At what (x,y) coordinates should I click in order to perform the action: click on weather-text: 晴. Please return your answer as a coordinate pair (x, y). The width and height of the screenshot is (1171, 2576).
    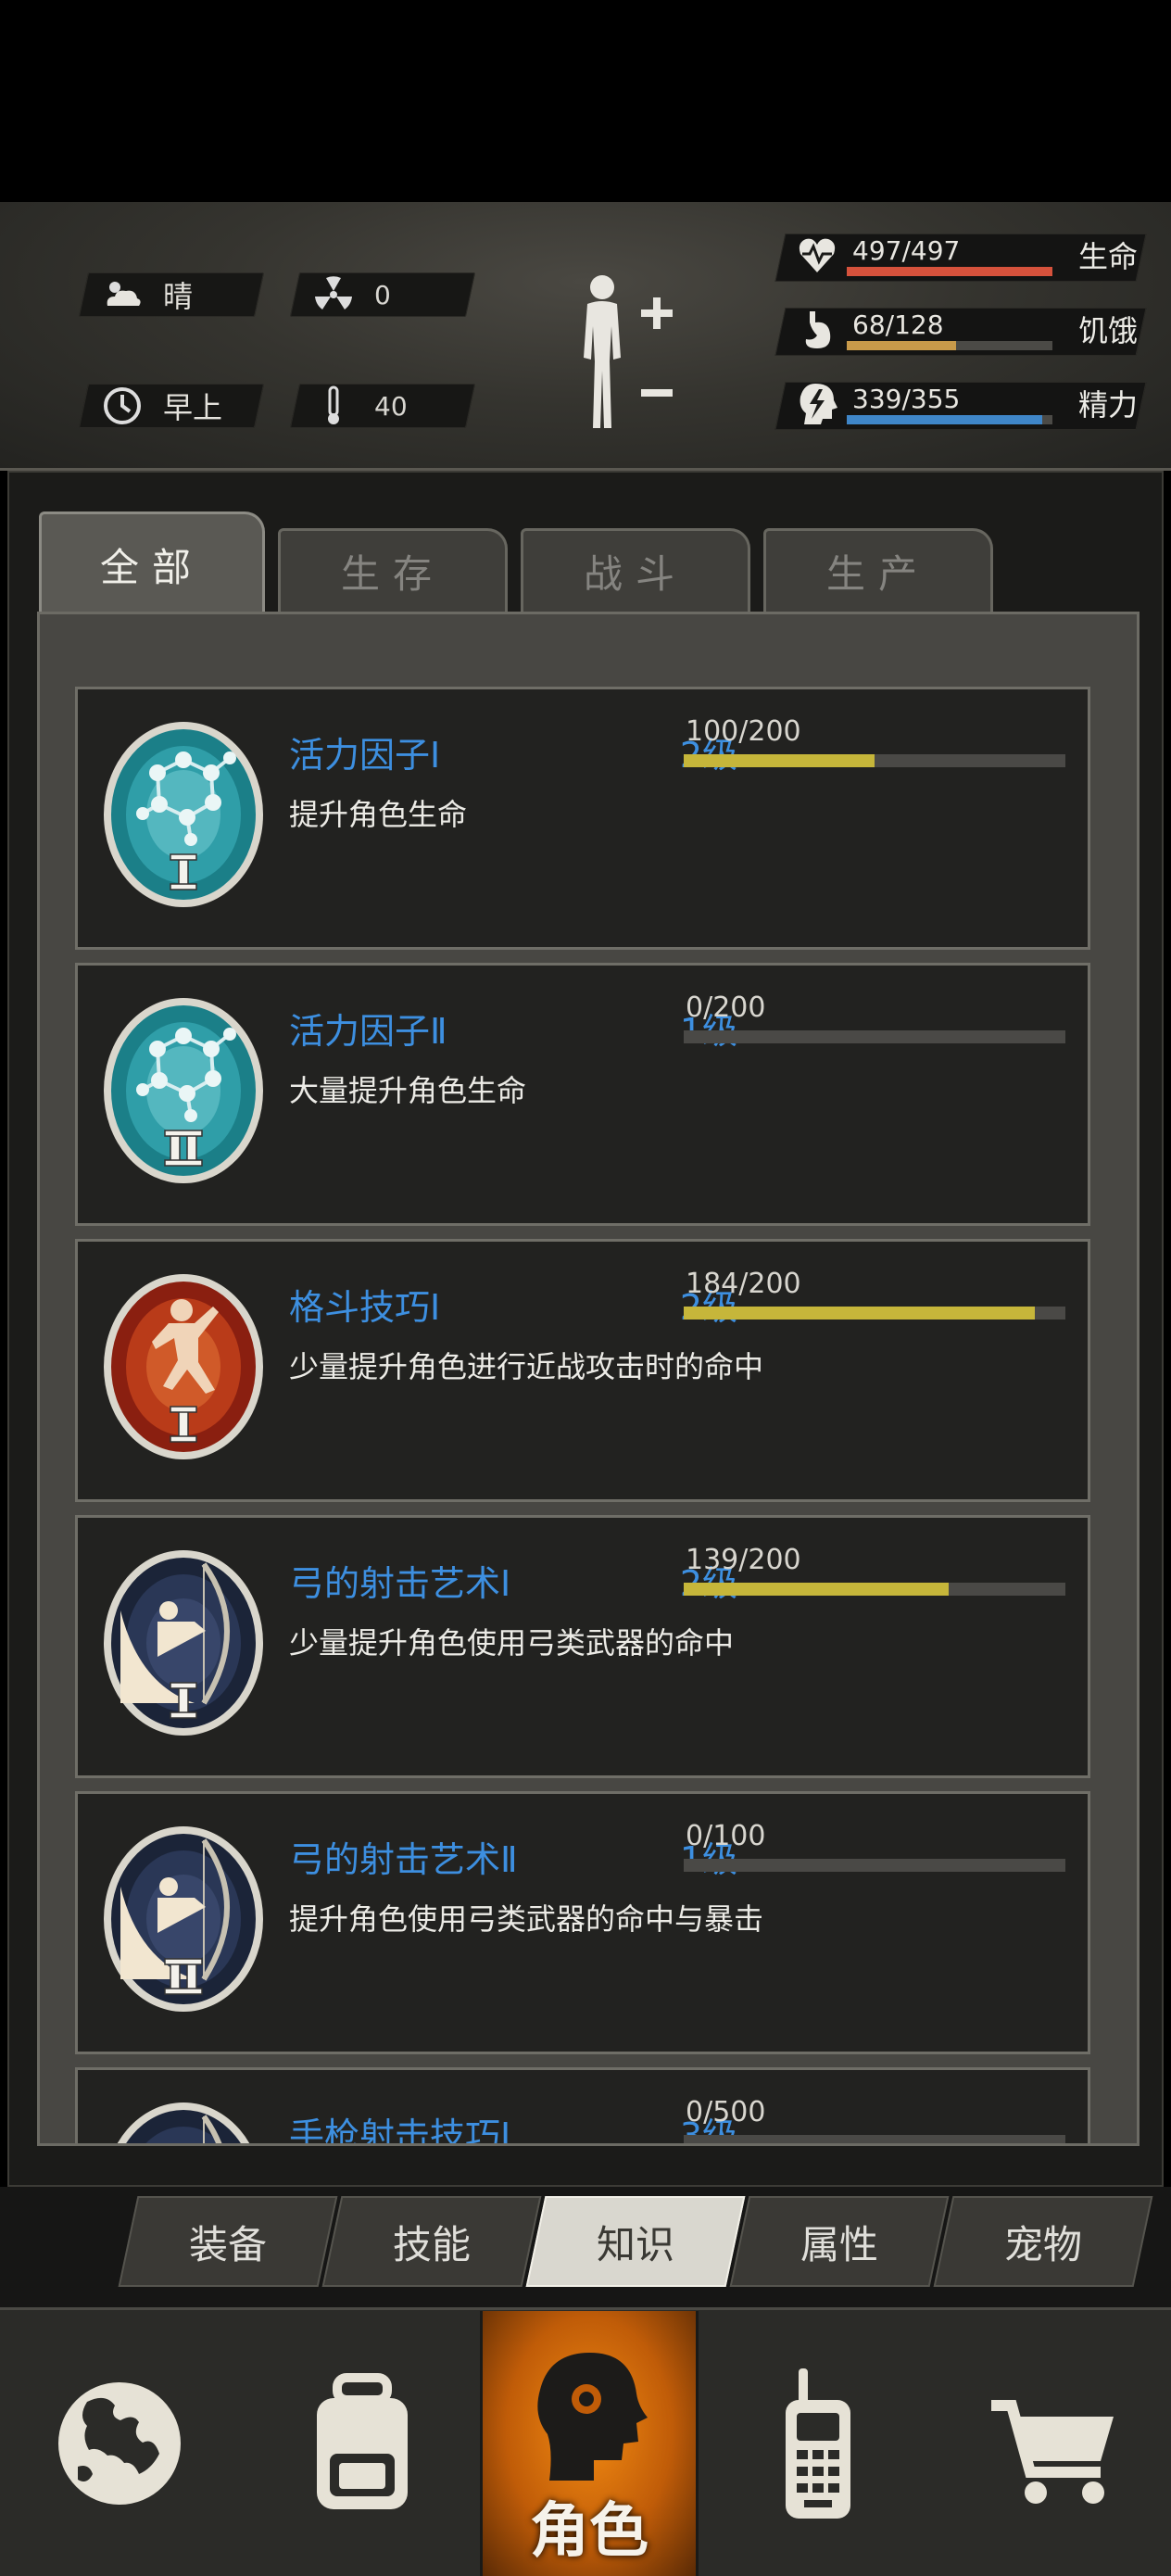
    Looking at the image, I should click on (179, 297).